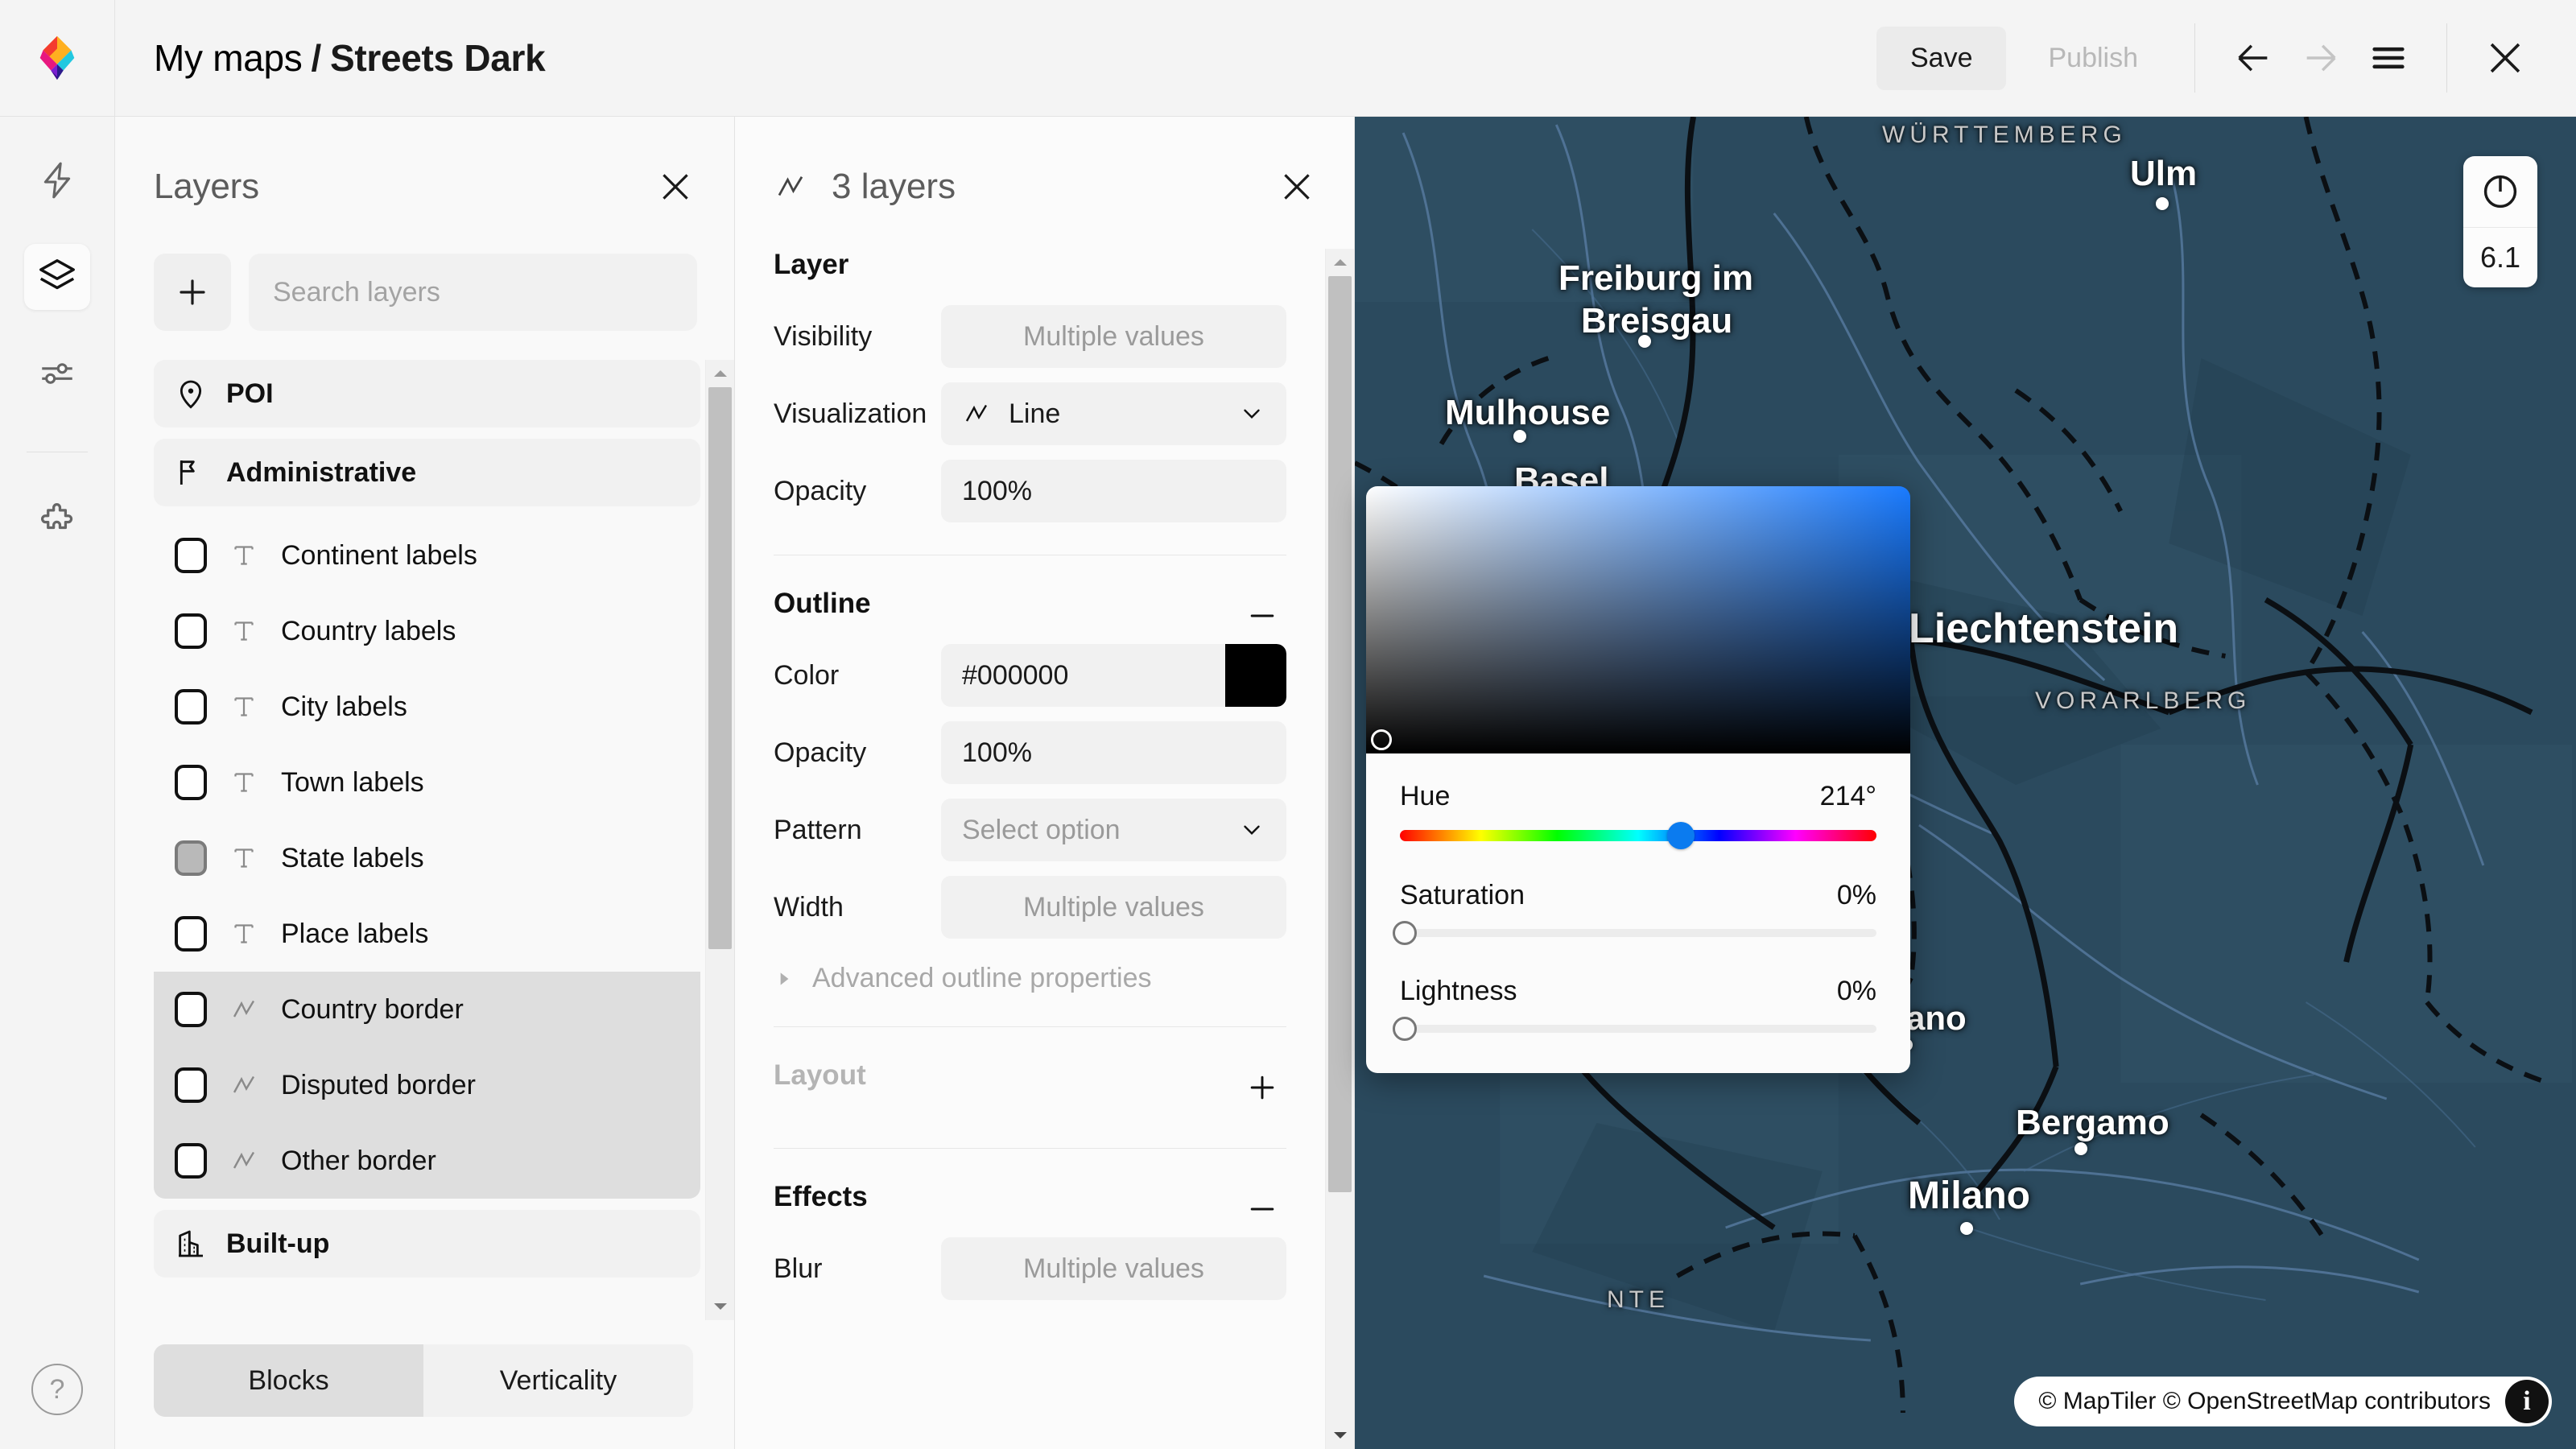  Describe the element at coordinates (1404, 1029) in the screenshot. I see `lightness-slider-thumb` at that location.